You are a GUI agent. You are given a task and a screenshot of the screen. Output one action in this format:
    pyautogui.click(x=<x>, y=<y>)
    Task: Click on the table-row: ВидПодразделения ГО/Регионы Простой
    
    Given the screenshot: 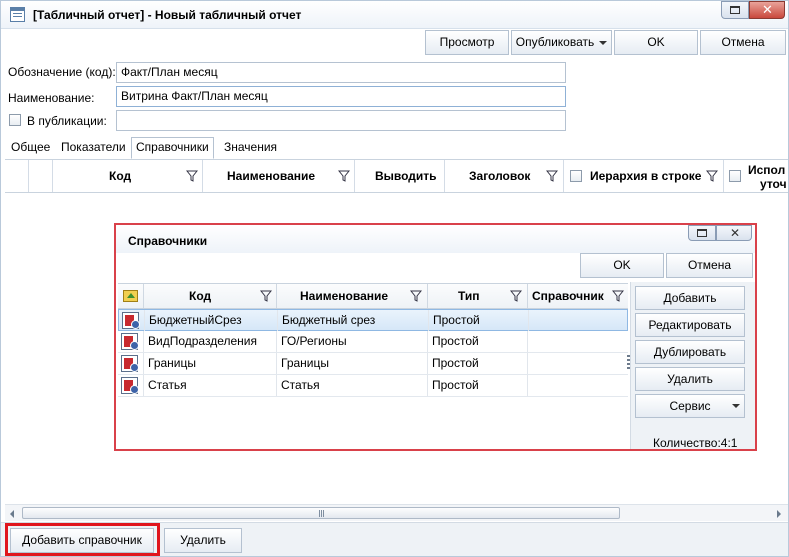 What is the action you would take?
    pyautogui.click(x=373, y=342)
    